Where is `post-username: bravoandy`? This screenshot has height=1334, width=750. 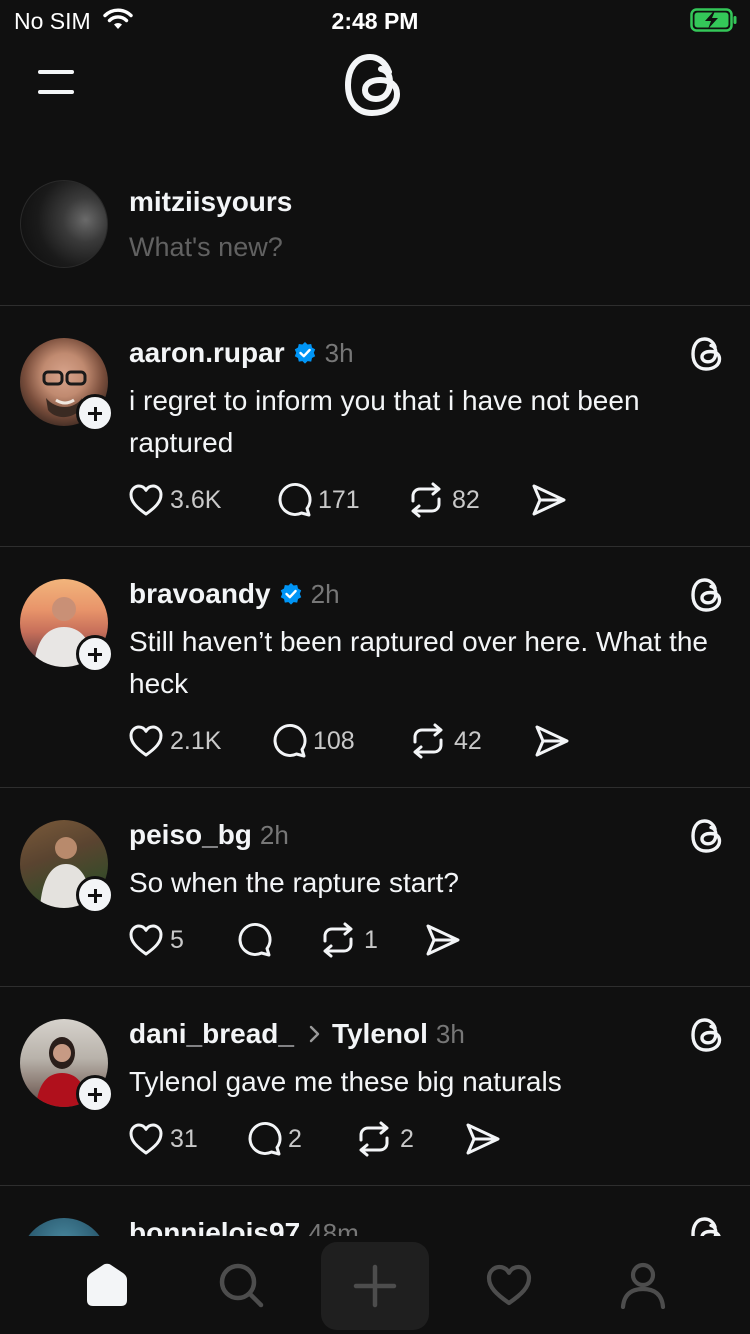
post-username: bravoandy is located at coordinates (200, 594).